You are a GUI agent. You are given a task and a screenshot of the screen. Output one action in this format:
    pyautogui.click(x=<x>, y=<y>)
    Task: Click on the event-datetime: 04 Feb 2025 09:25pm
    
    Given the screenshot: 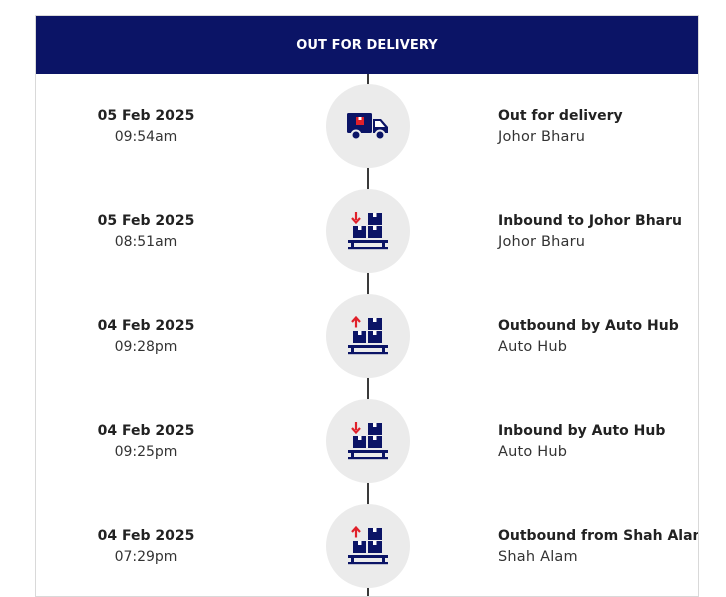 What is the action you would take?
    pyautogui.click(x=146, y=442)
    